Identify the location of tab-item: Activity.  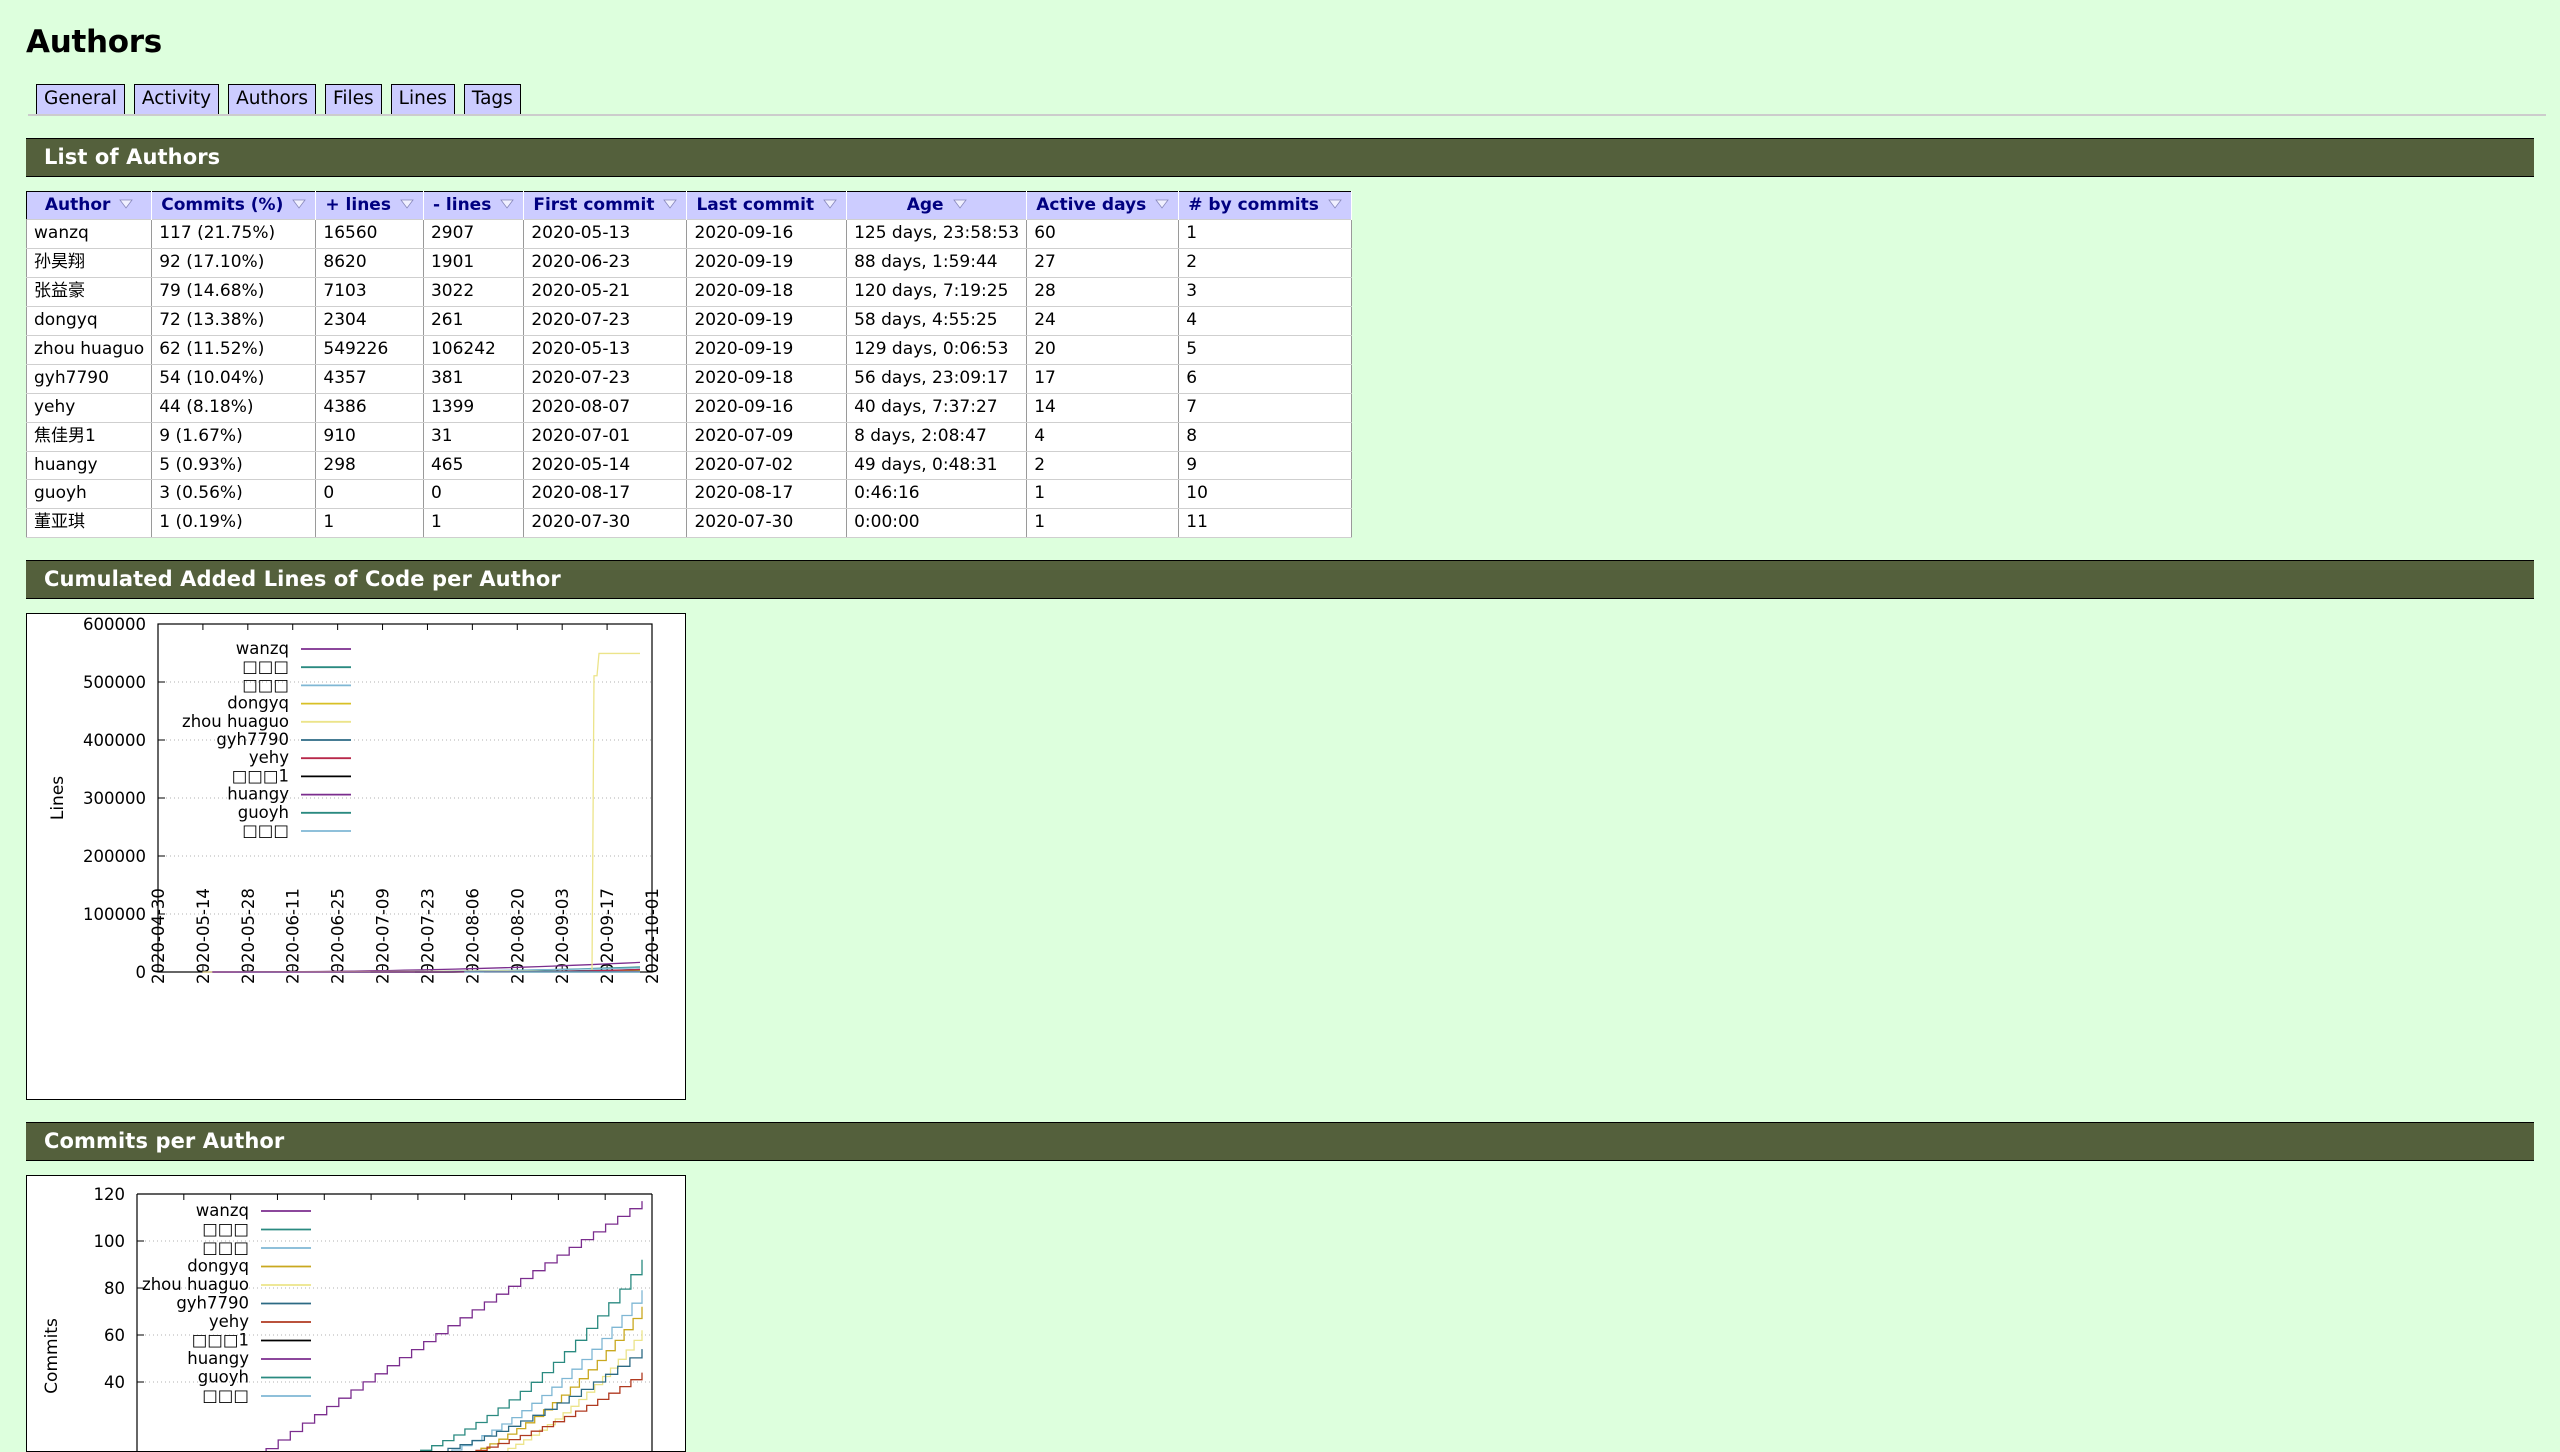
(176, 99).